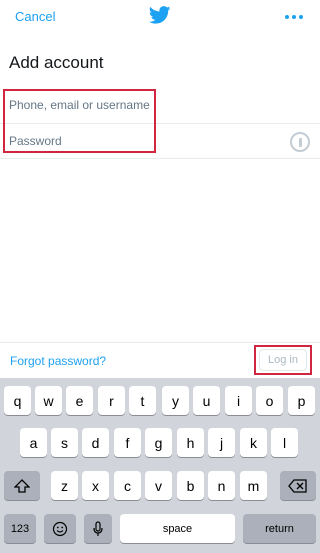 This screenshot has height=553, width=320. What do you see at coordinates (221, 442) in the screenshot?
I see `key: j` at bounding box center [221, 442].